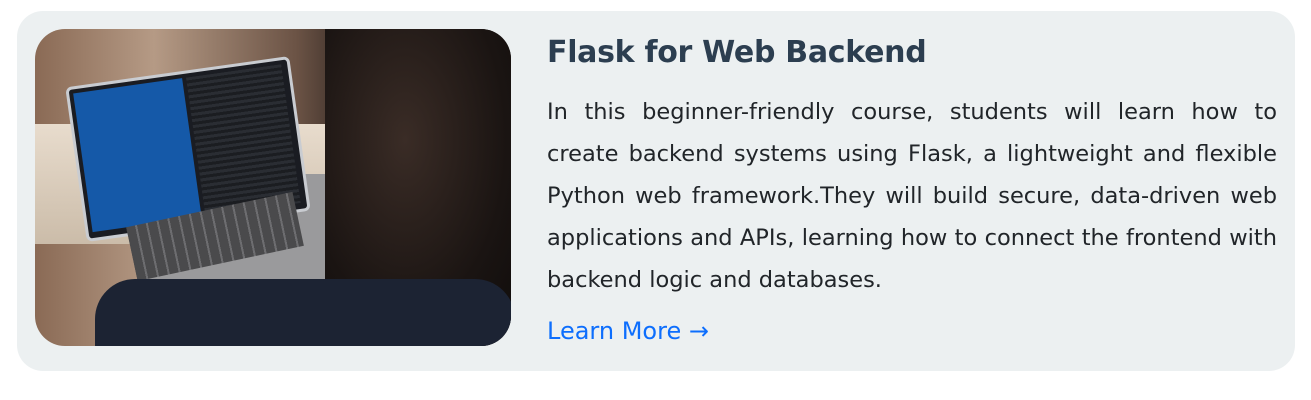 This screenshot has height=400, width=1311. Describe the element at coordinates (737, 52) in the screenshot. I see `course-title: Flask for Web Backend` at that location.